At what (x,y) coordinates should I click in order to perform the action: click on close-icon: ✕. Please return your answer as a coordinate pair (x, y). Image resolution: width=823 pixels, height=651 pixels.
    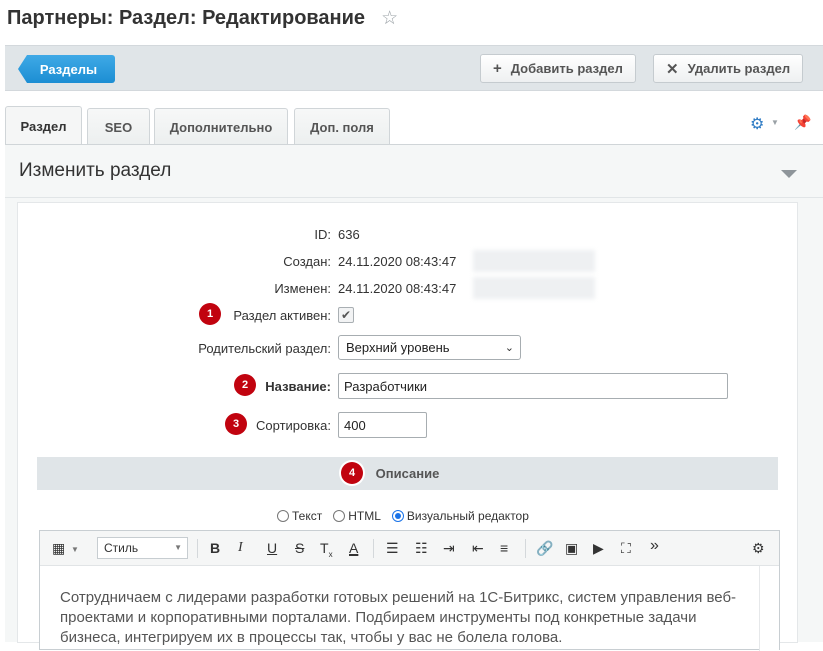
    Looking at the image, I should click on (672, 69).